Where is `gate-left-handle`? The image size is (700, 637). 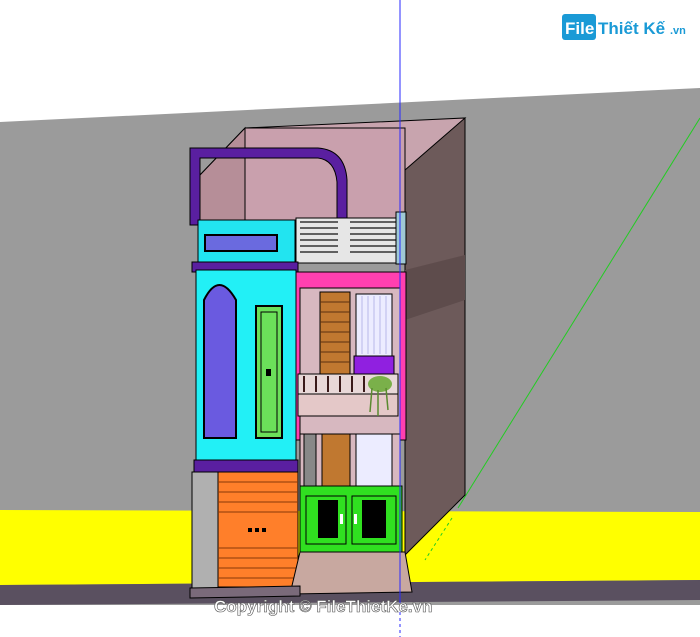
gate-left-handle is located at coordinates (341, 519).